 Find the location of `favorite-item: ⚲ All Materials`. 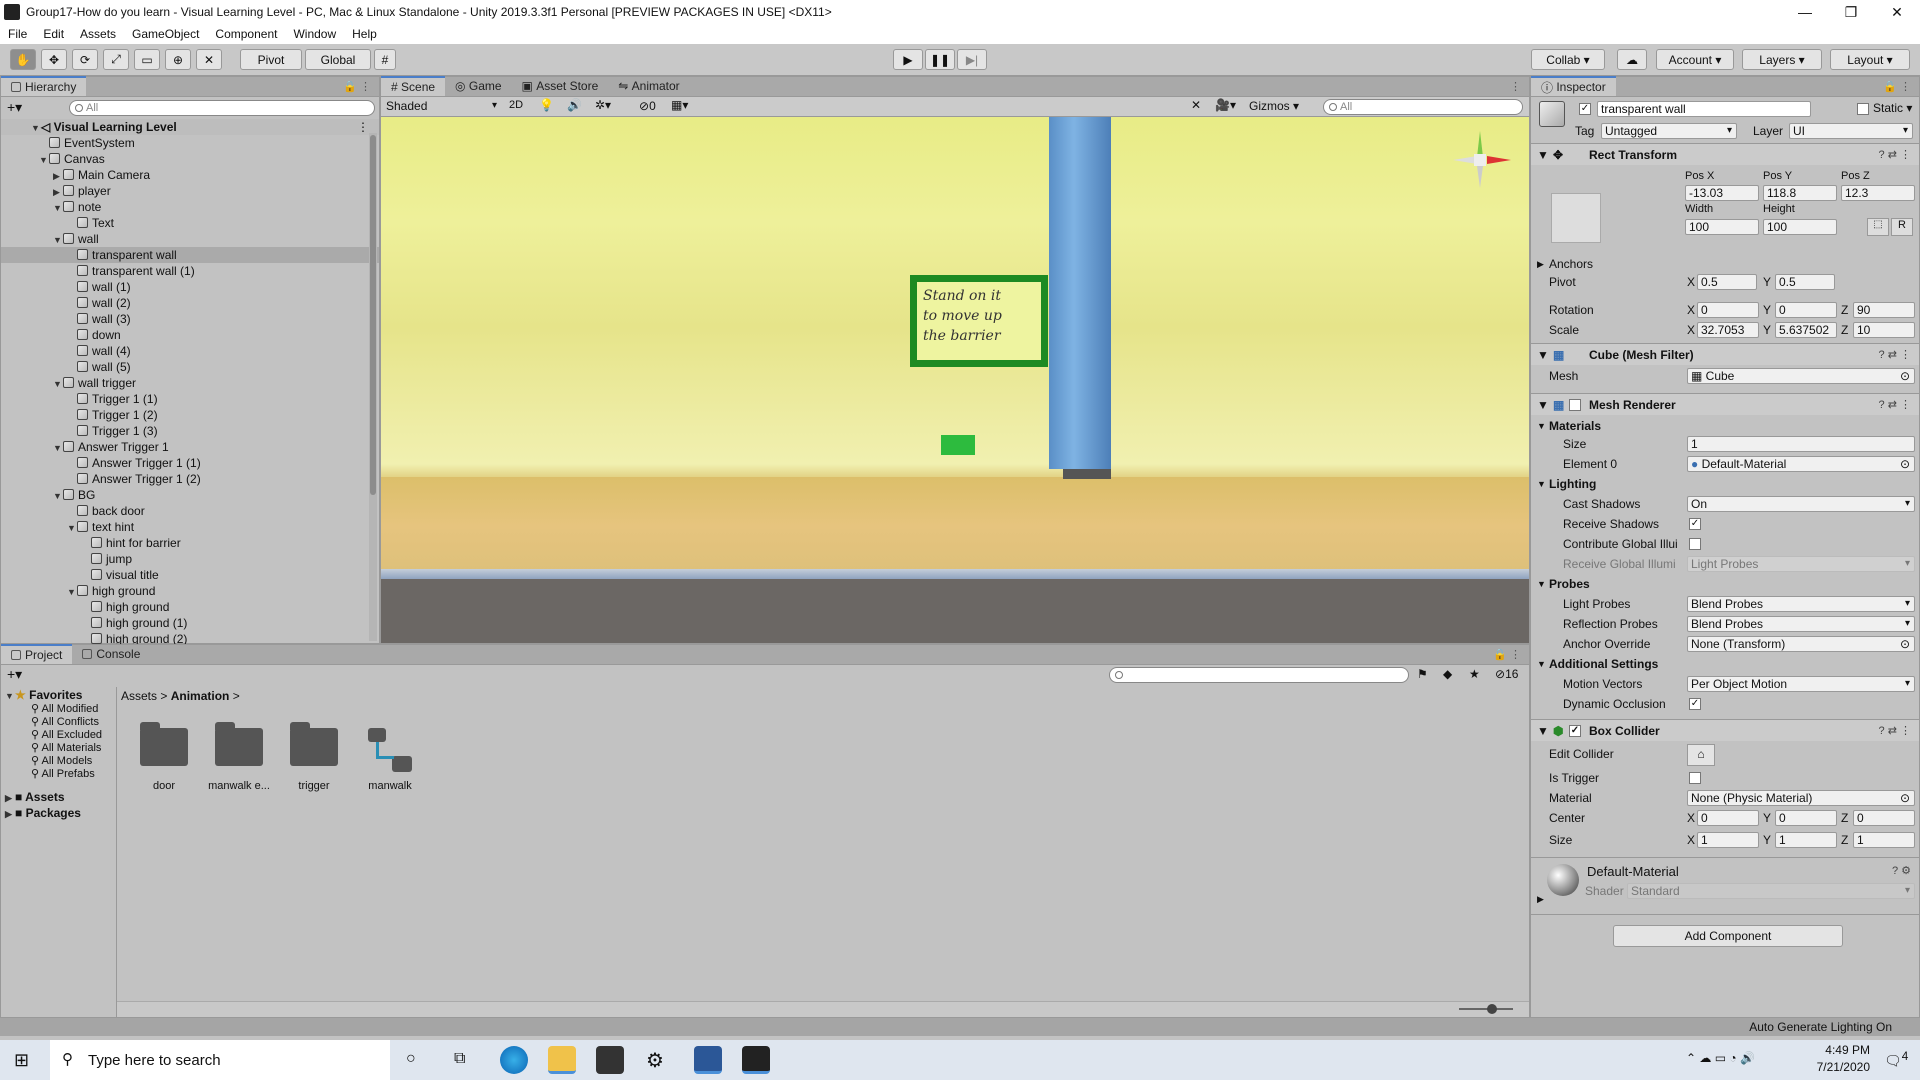

favorite-item: ⚲ All Materials is located at coordinates (58, 748).